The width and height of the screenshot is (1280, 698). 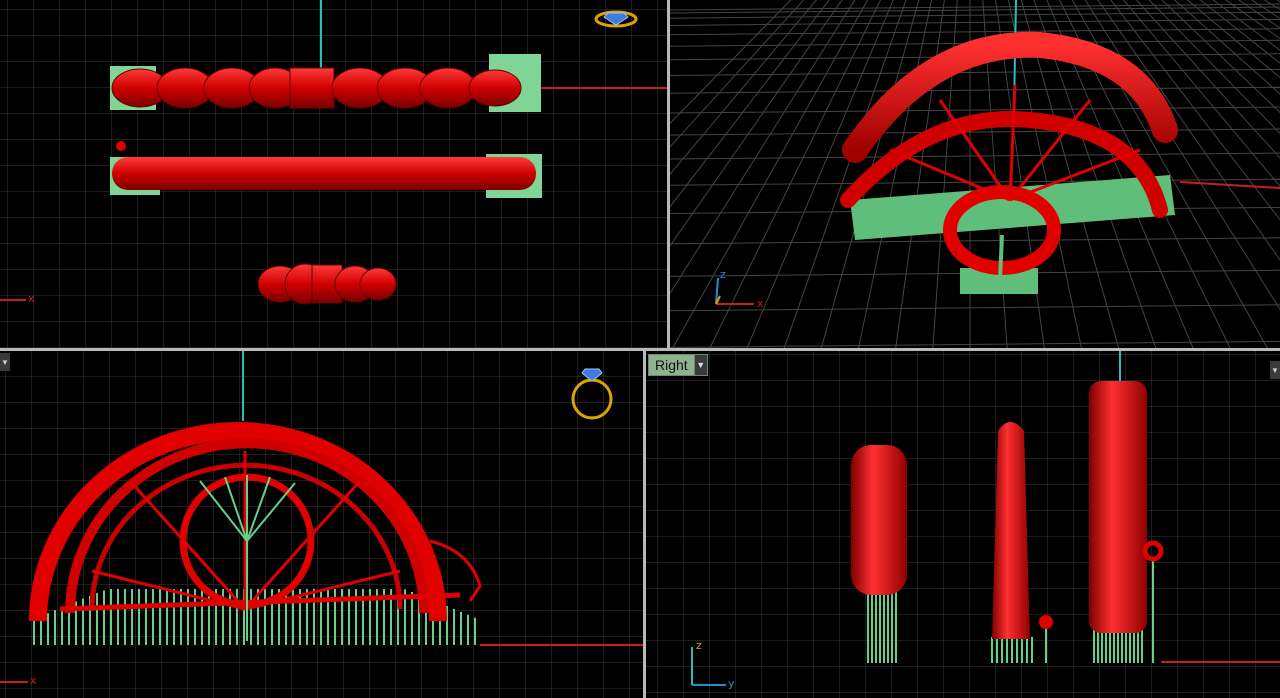 What do you see at coordinates (327, 284) in the screenshot?
I see `chain-ring-top` at bounding box center [327, 284].